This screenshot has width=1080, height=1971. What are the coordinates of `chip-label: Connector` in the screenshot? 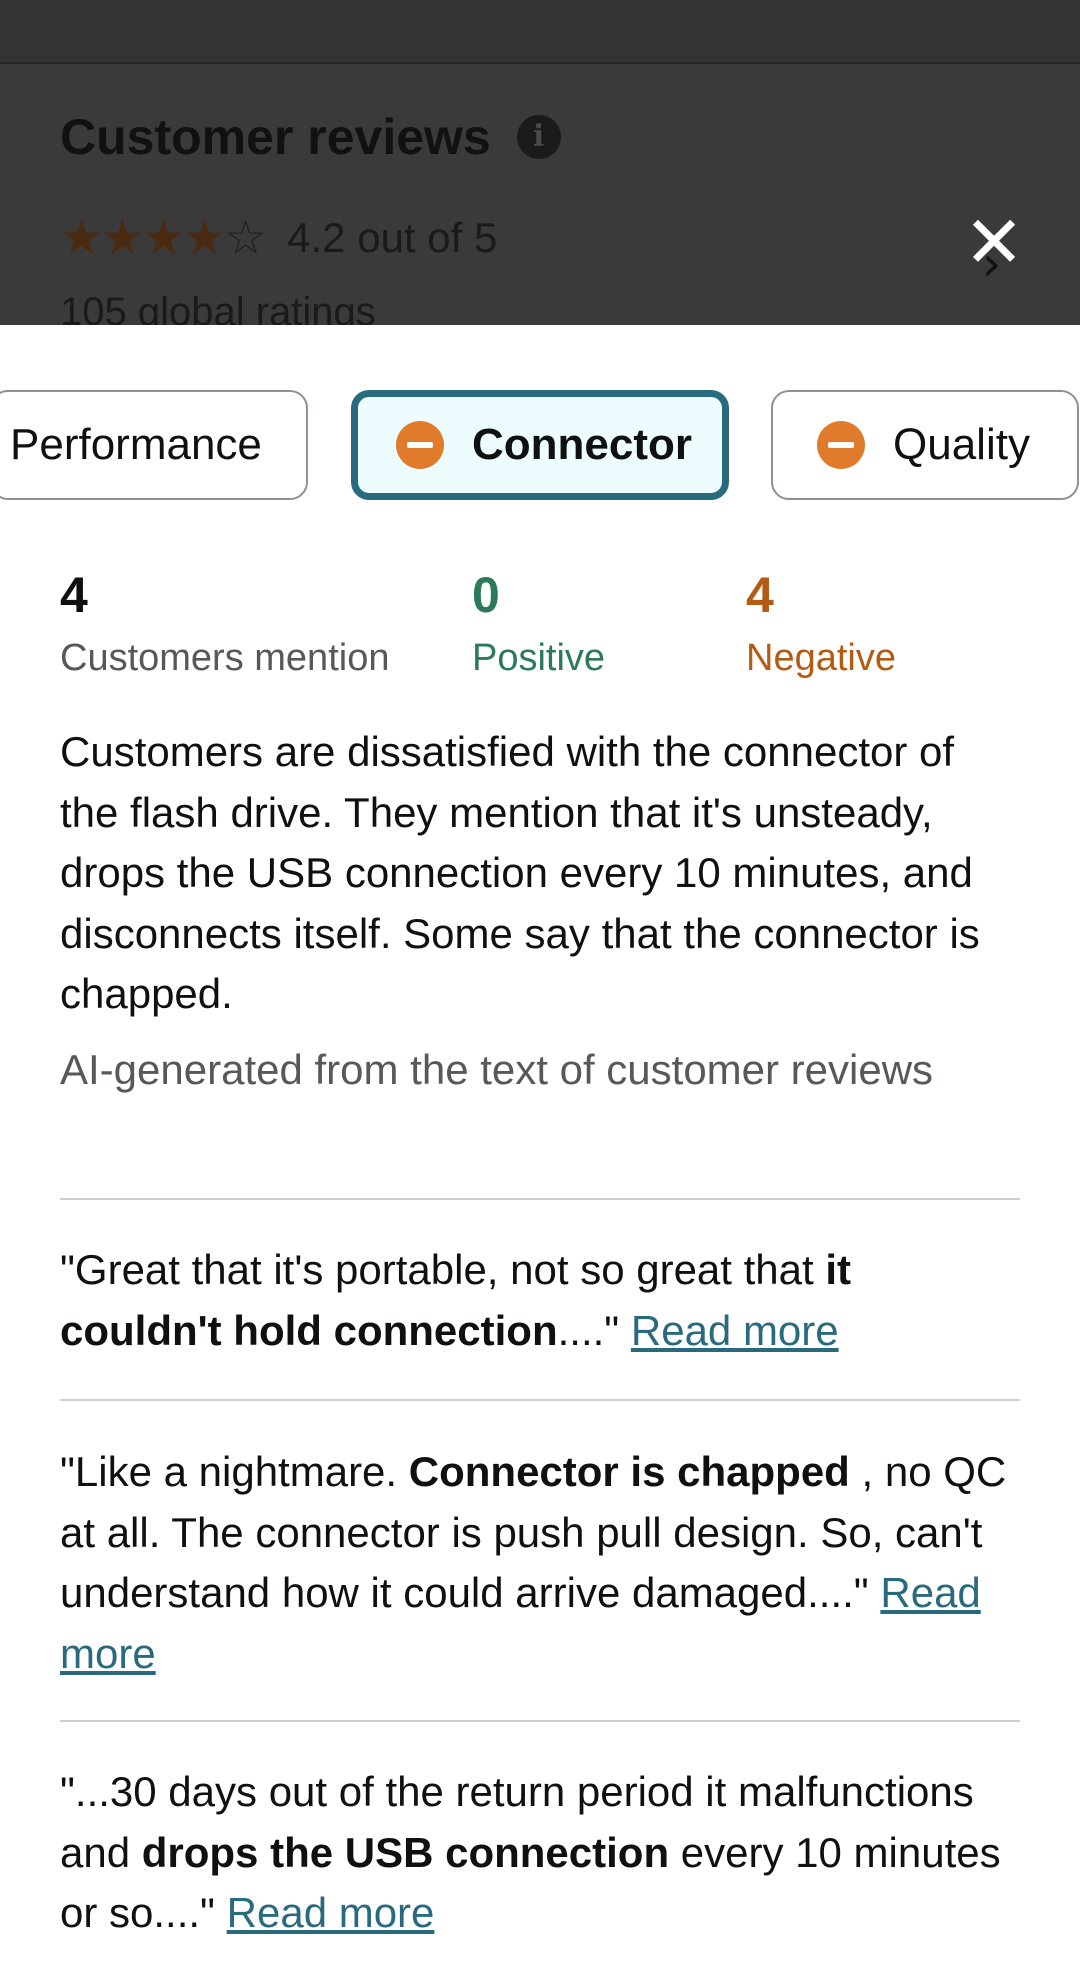 It's located at (582, 444).